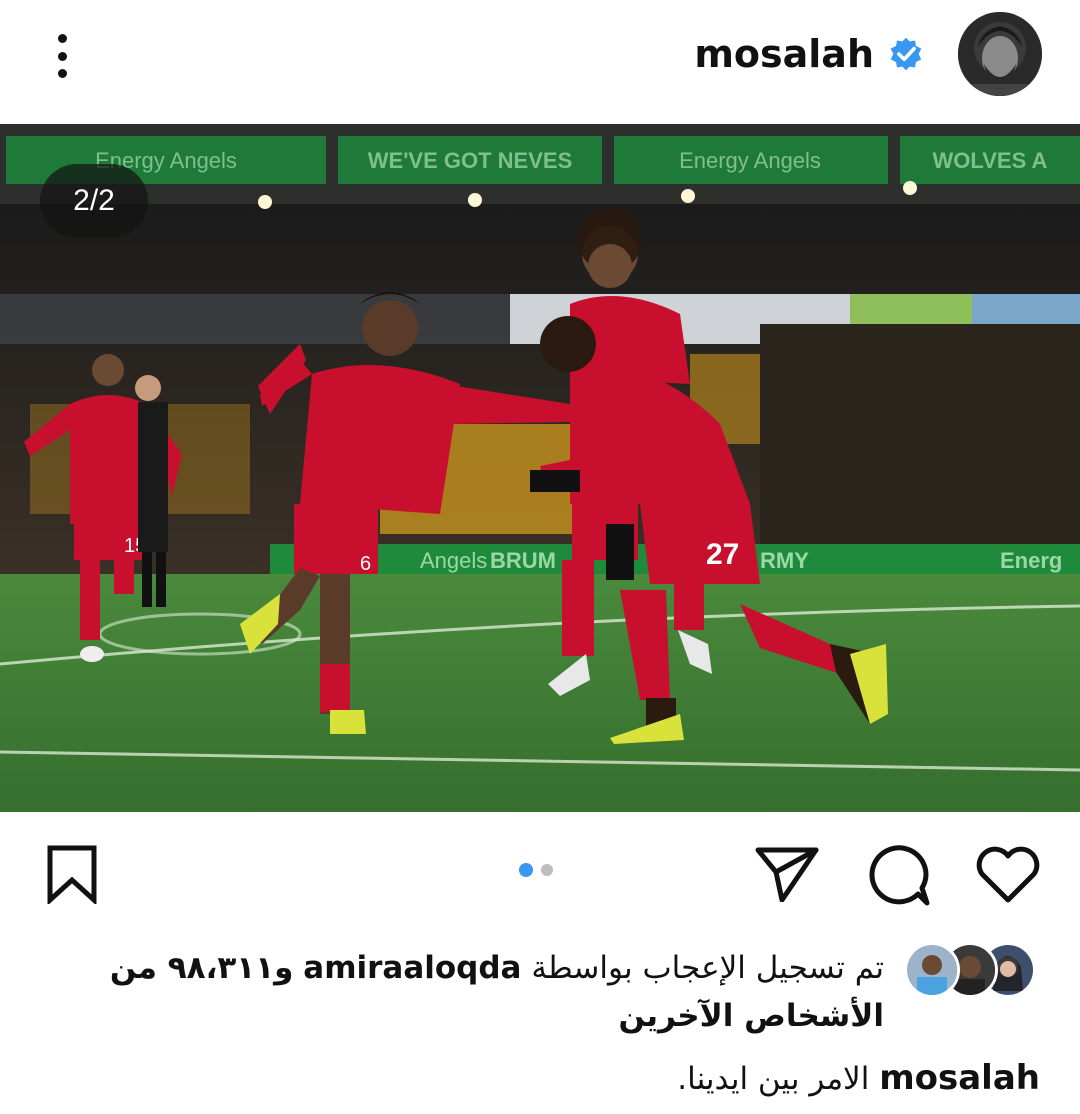  What do you see at coordinates (94, 201) in the screenshot?
I see `photo-counter: 2/2` at bounding box center [94, 201].